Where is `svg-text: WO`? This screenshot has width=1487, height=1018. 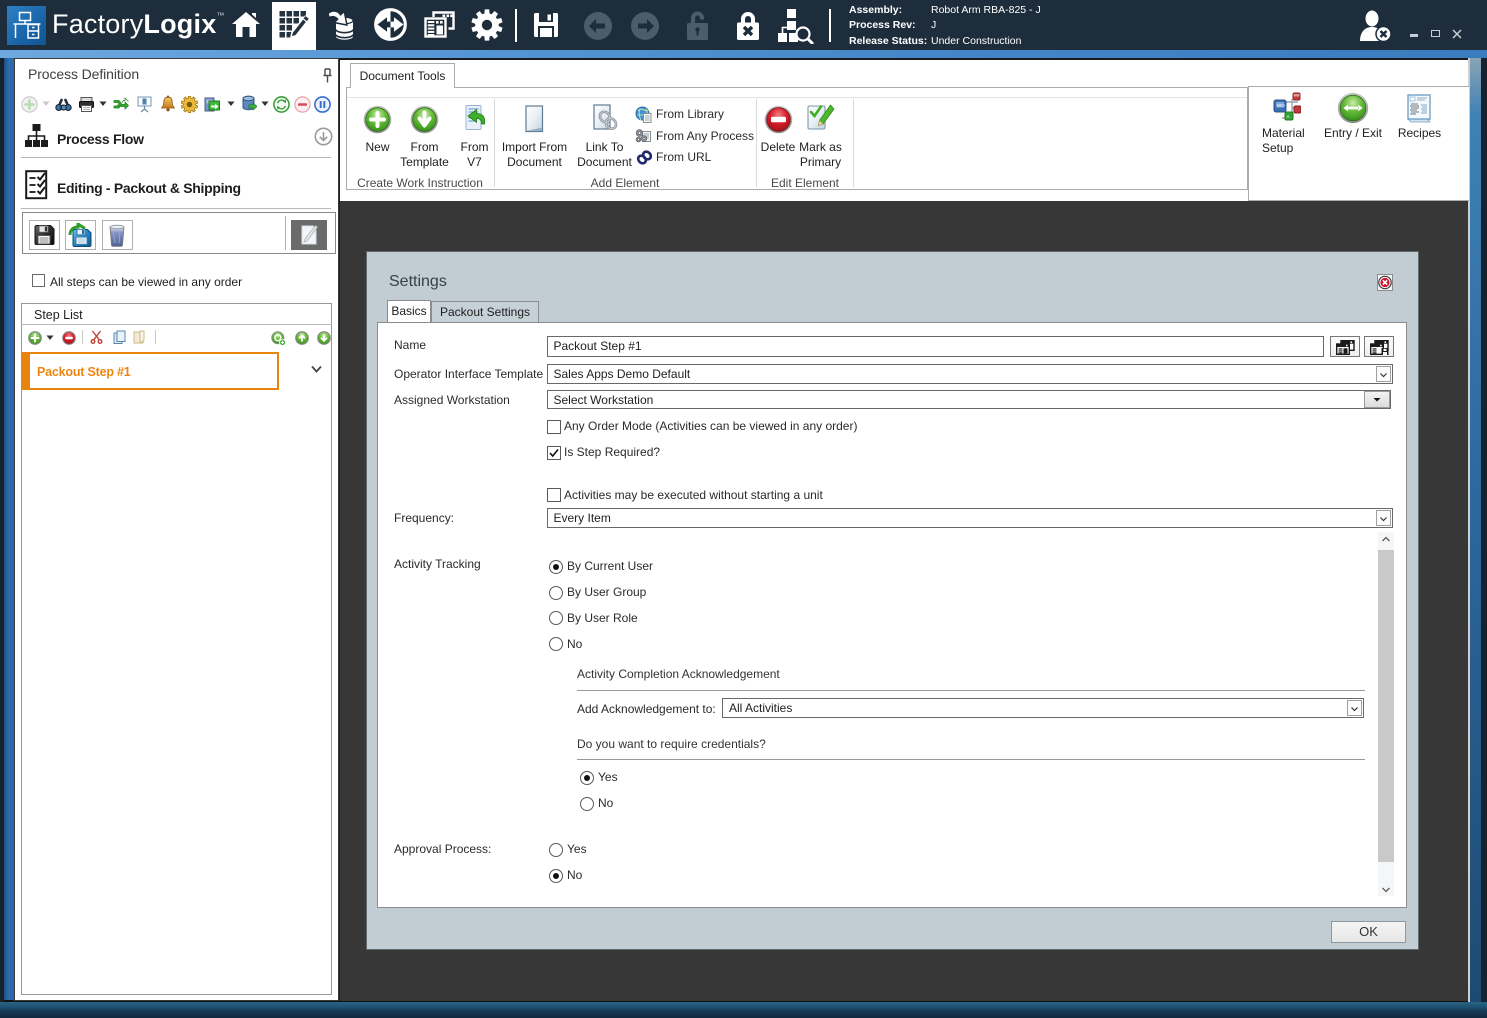 svg-text: WO is located at coordinates (1281, 105).